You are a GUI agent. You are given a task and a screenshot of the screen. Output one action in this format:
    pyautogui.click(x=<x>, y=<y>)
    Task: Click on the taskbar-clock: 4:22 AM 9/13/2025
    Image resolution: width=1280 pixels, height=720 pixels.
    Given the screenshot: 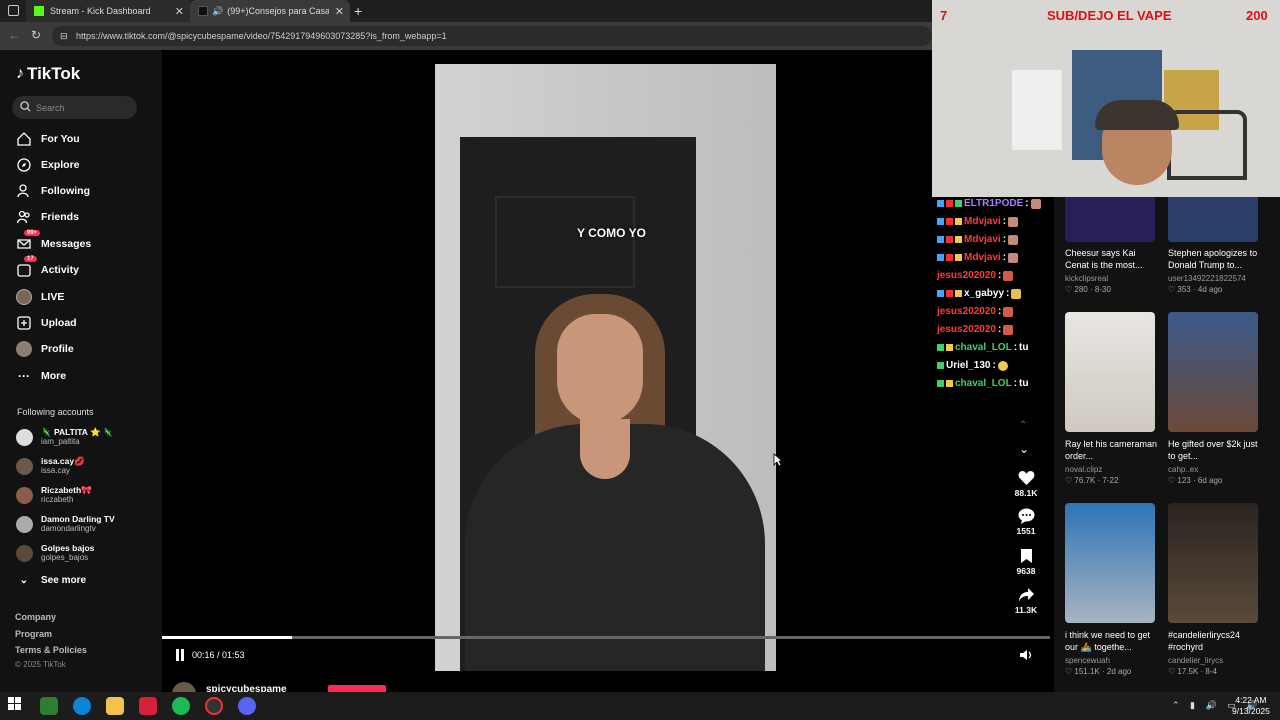 What is the action you would take?
    pyautogui.click(x=1251, y=706)
    